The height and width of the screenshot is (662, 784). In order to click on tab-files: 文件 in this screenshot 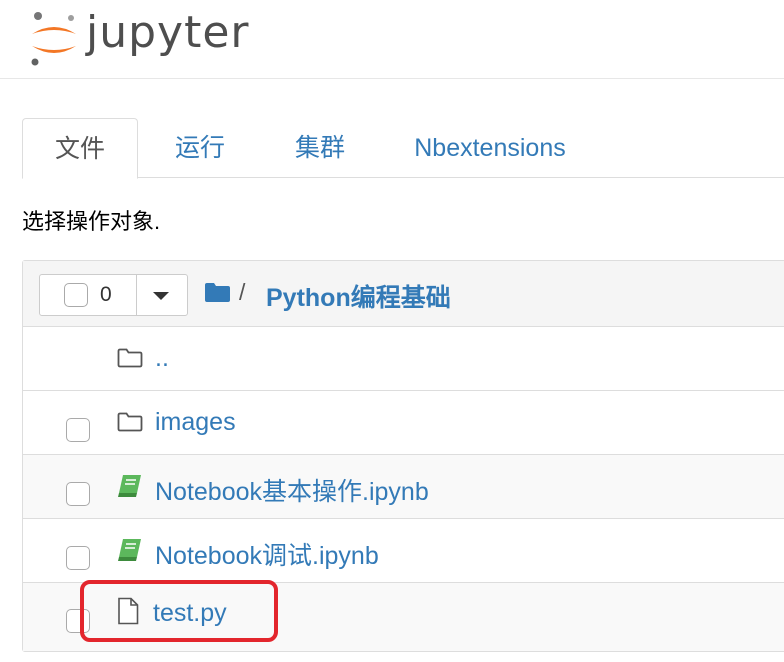, I will do `click(80, 148)`.